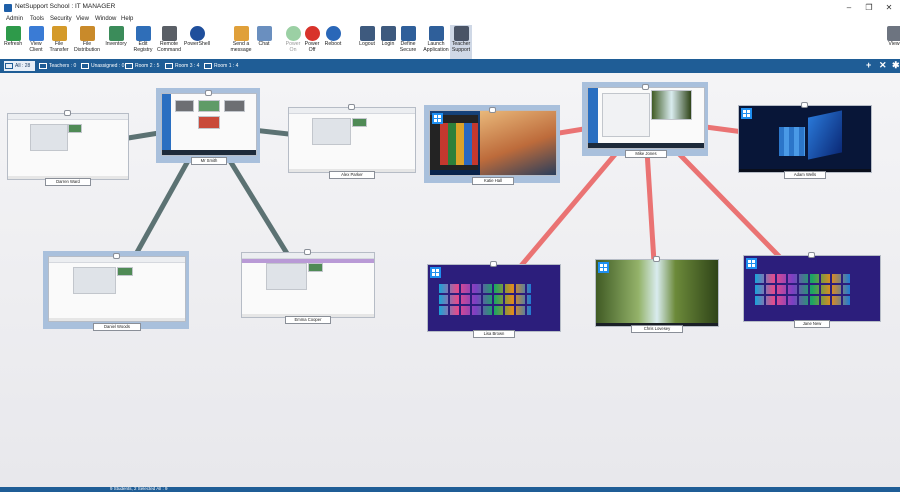 The width and height of the screenshot is (900, 492). I want to click on message-icon, so click(241, 33).